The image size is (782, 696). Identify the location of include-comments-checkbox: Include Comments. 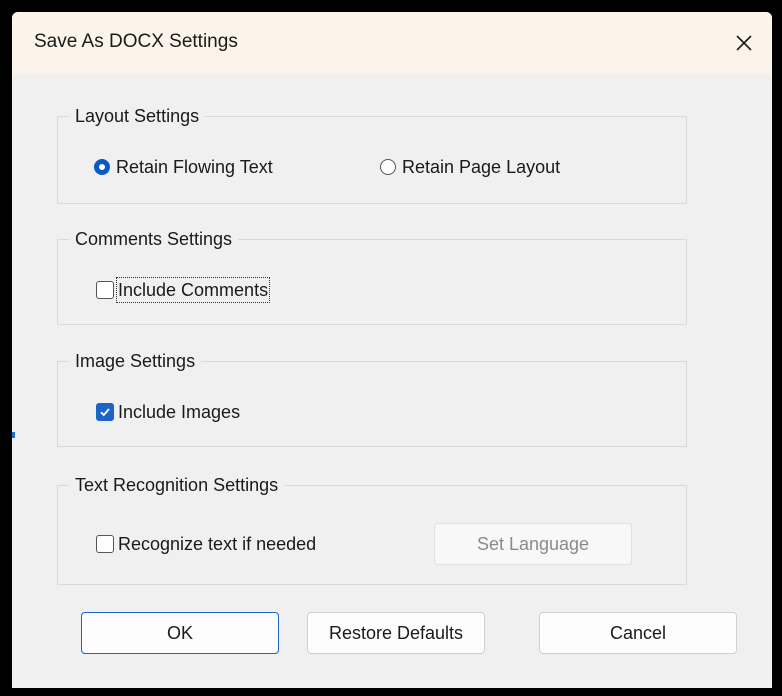
(183, 290).